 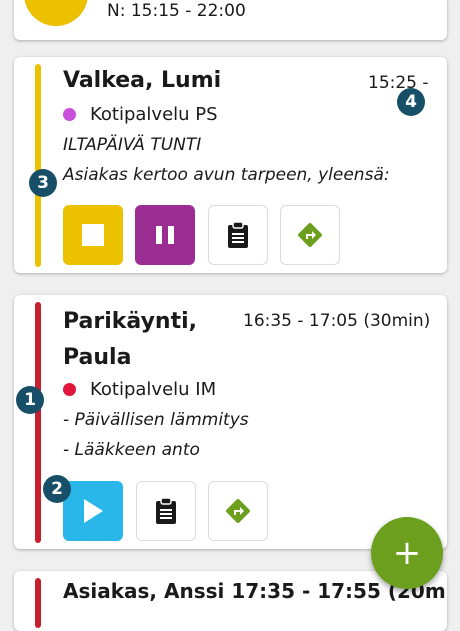 I want to click on badge-4: 4, so click(x=411, y=102).